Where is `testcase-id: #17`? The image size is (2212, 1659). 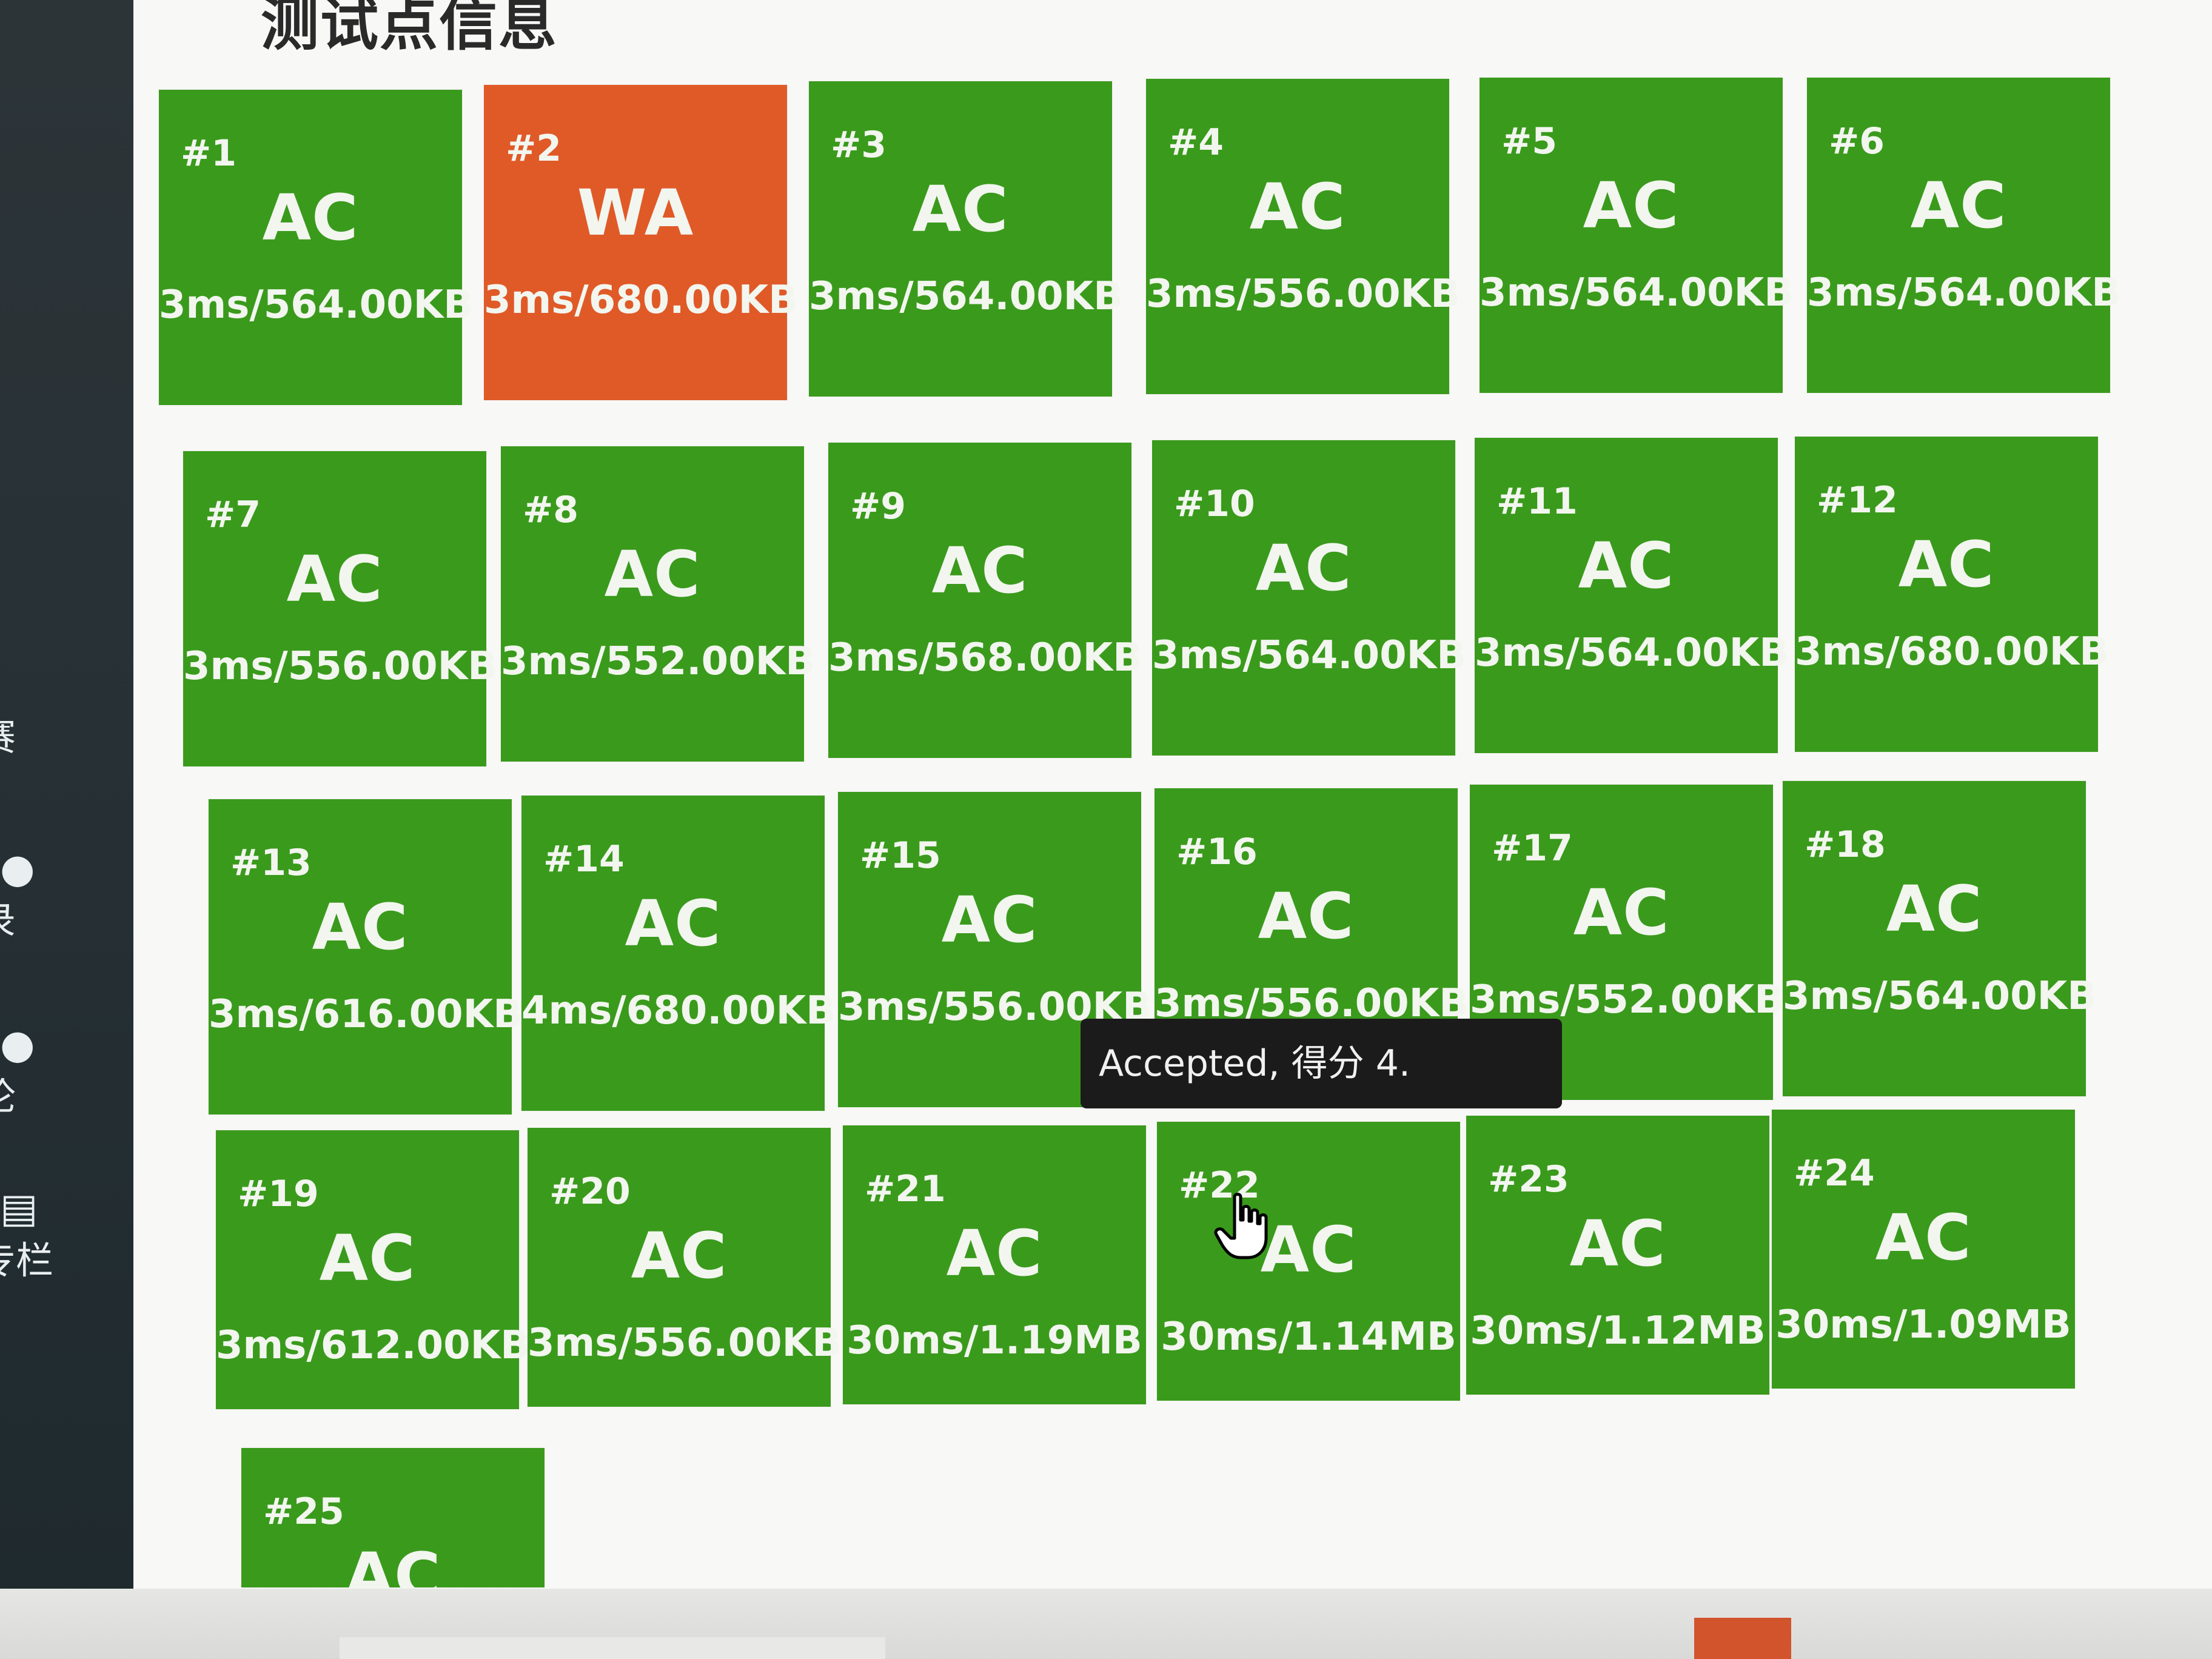 testcase-id: #17 is located at coordinates (1532, 849).